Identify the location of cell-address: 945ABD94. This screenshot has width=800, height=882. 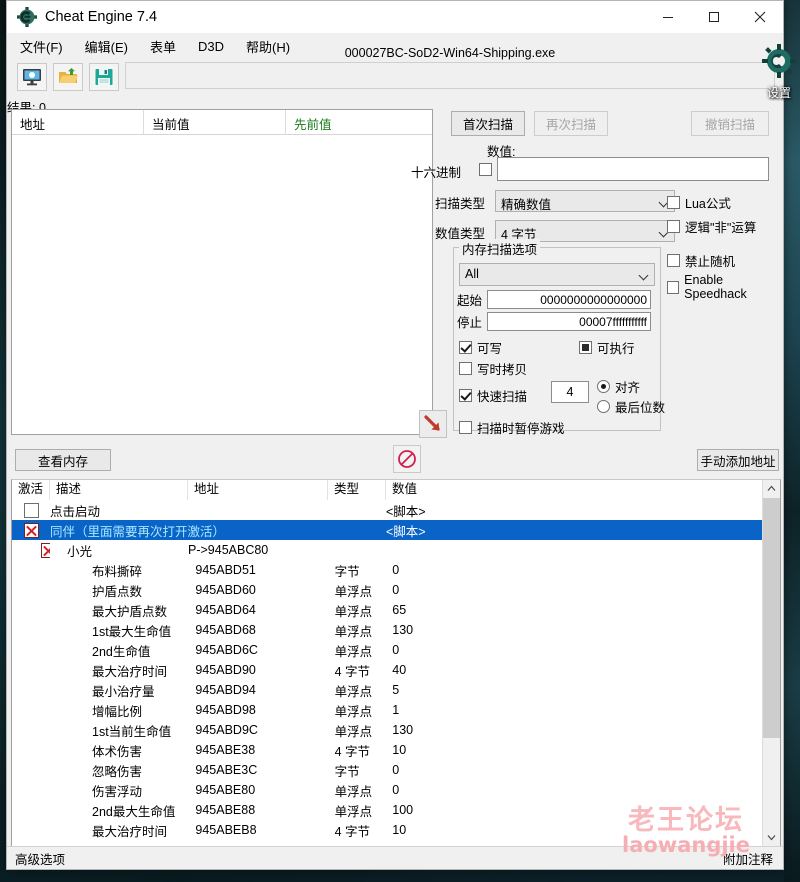
(225, 690).